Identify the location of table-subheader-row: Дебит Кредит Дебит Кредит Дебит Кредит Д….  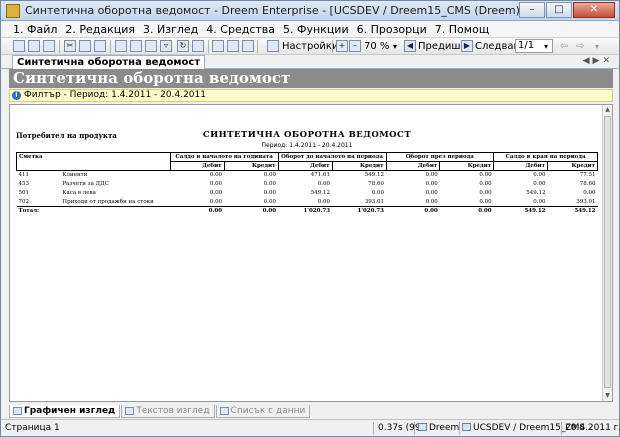
(307, 166).